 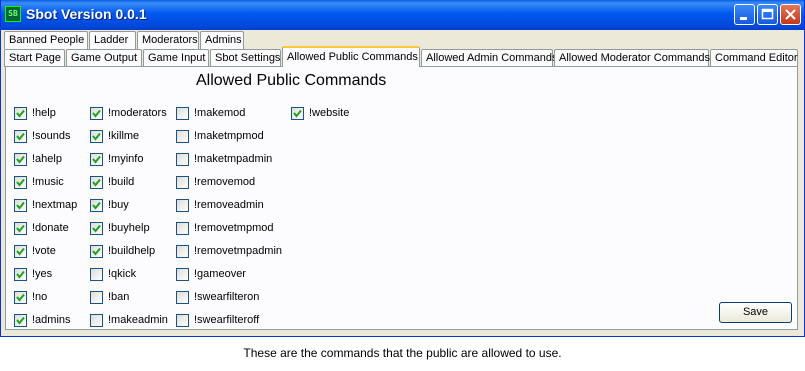 I want to click on command-checkbox-gameover: !gameover, so click(x=211, y=274).